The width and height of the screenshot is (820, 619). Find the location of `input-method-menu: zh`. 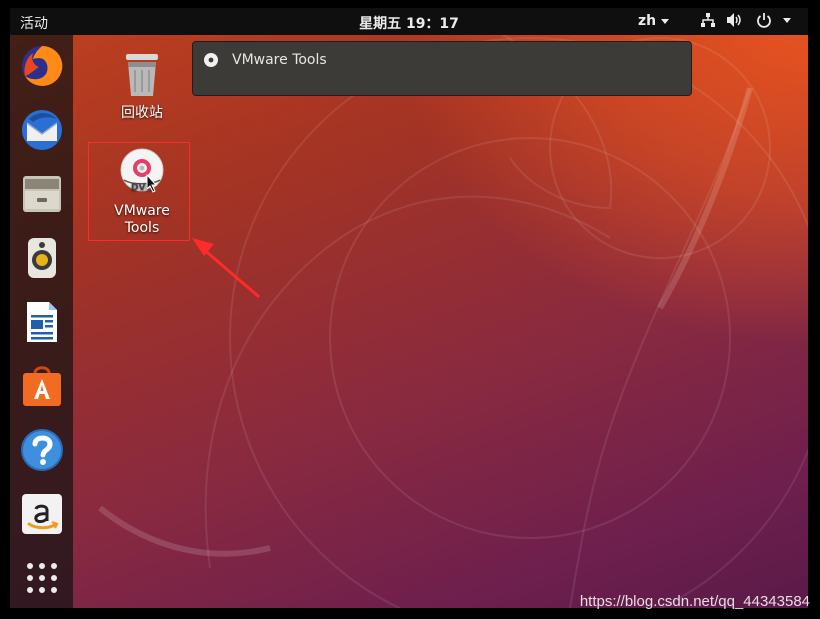

input-method-menu: zh is located at coordinates (654, 21).